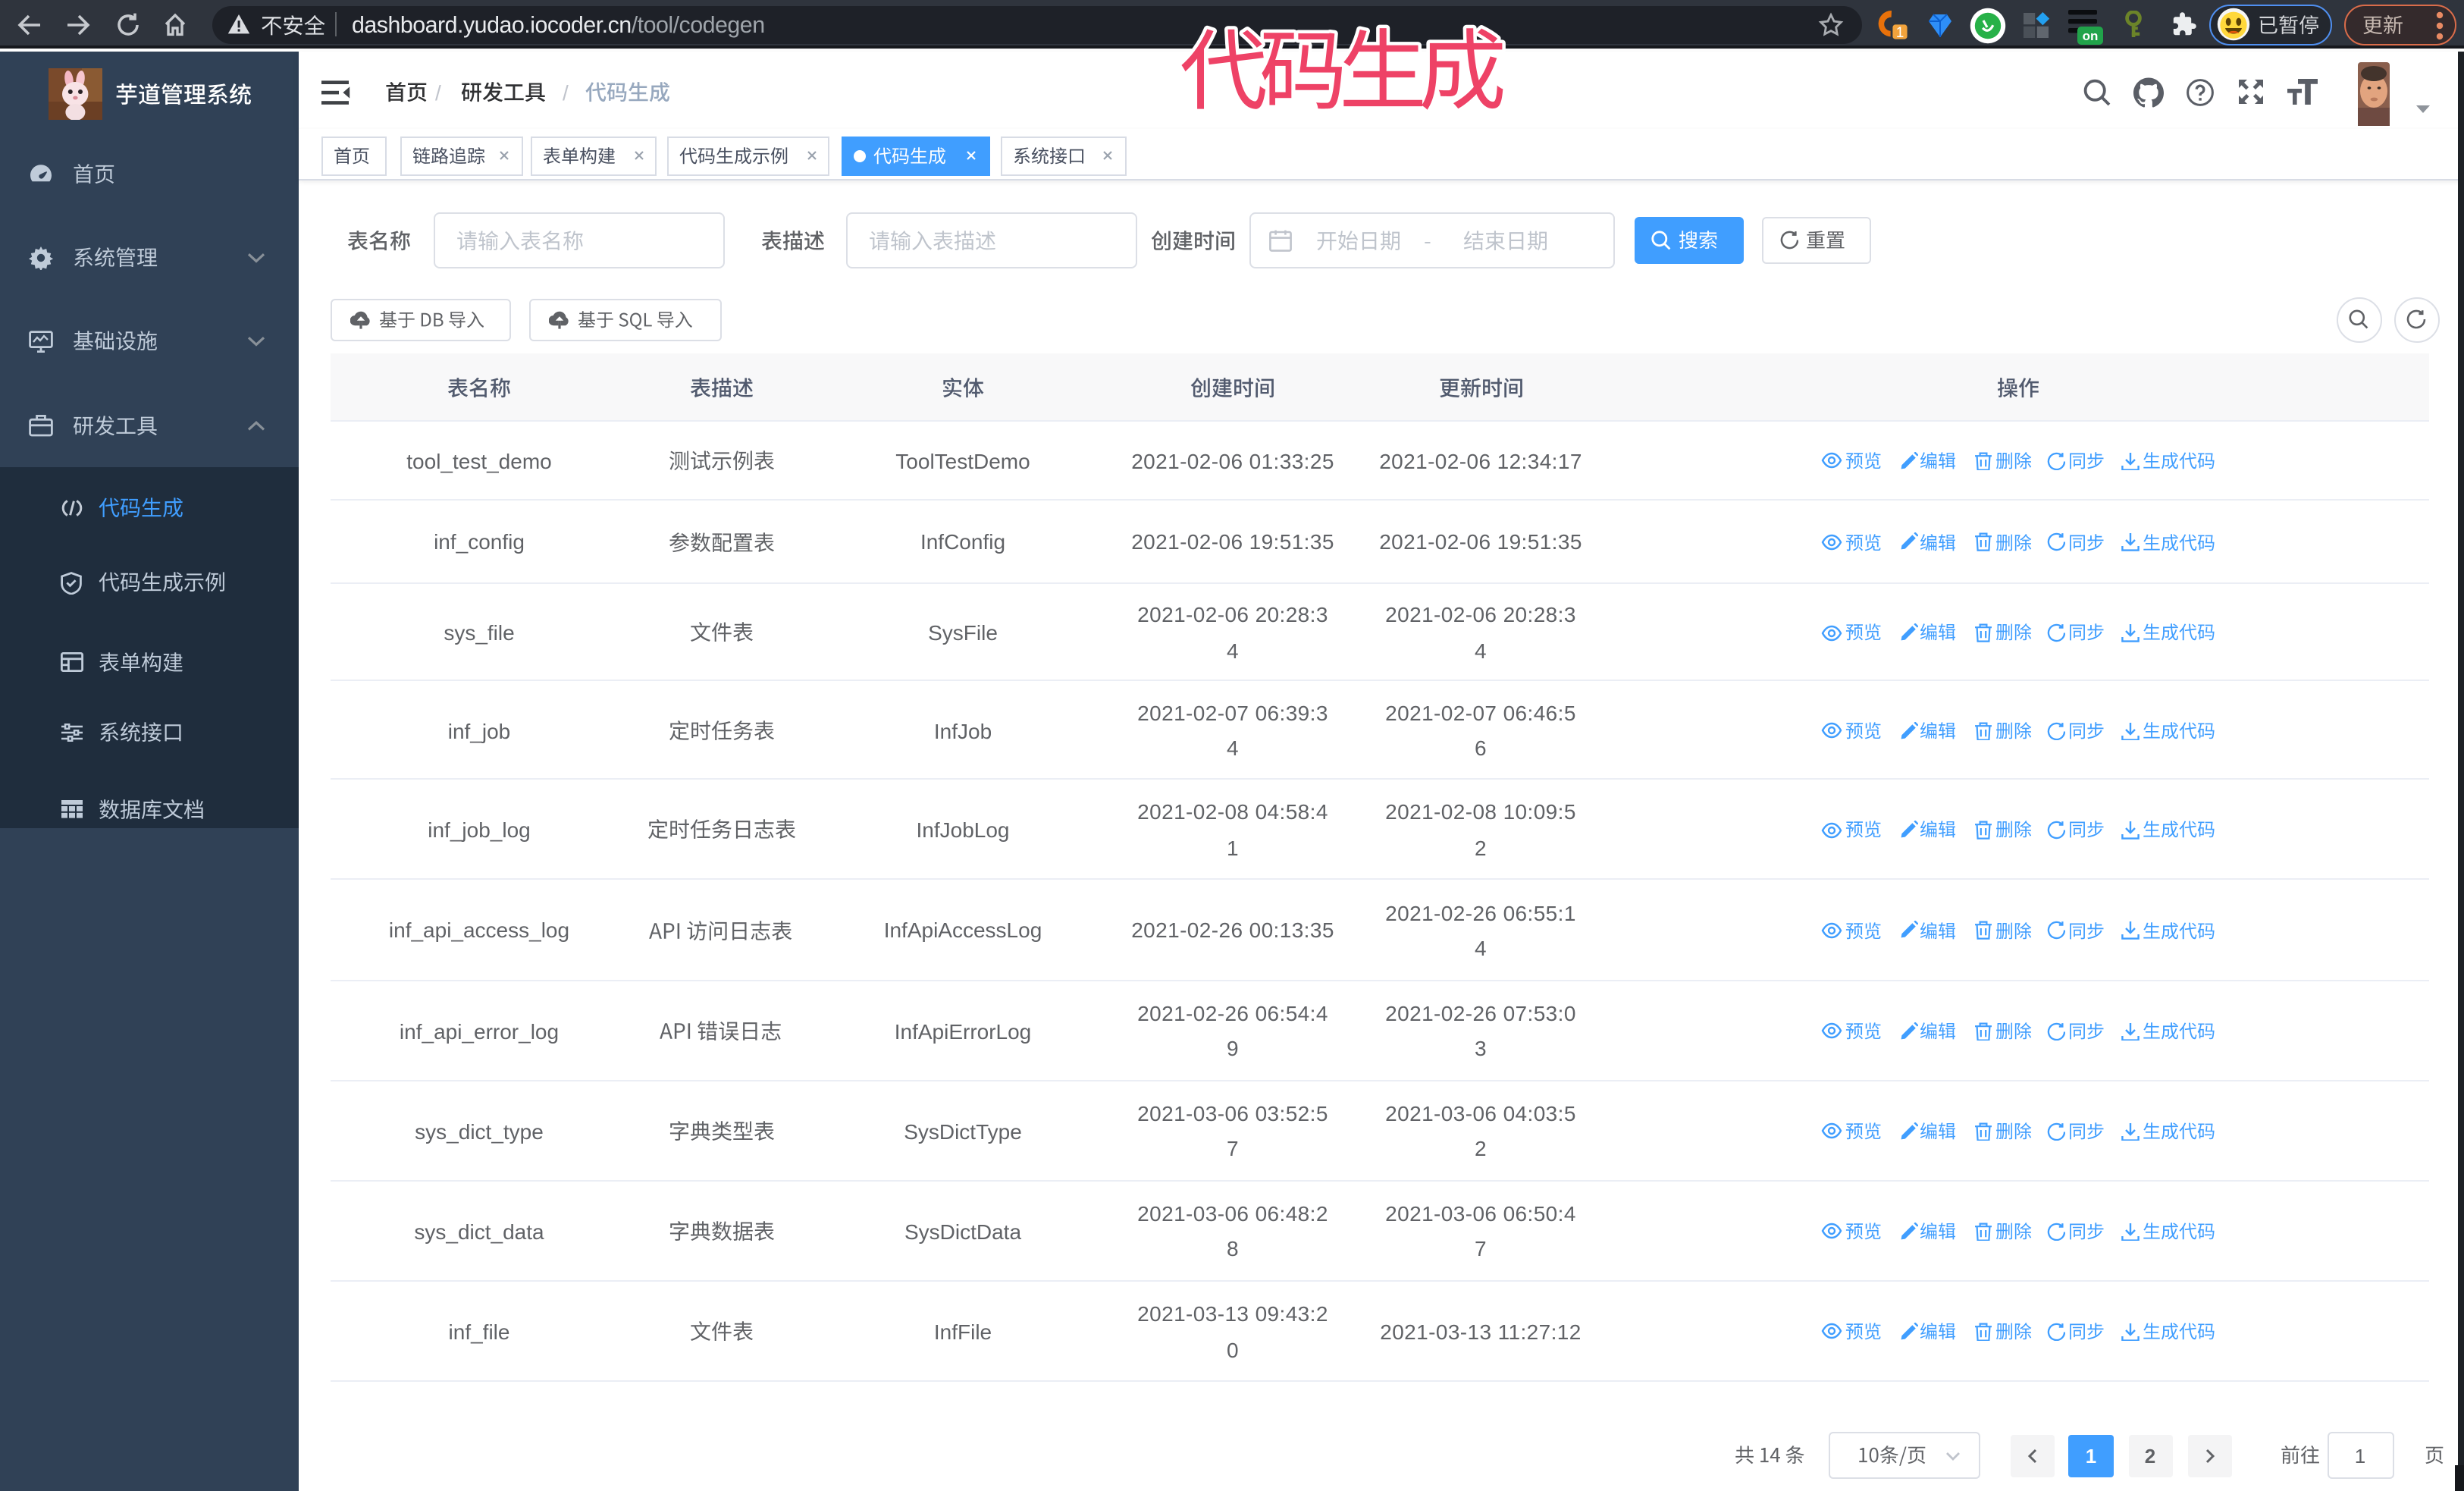 This screenshot has width=2464, height=1491. What do you see at coordinates (2091, 36) in the screenshot?
I see `svg-text: on` at bounding box center [2091, 36].